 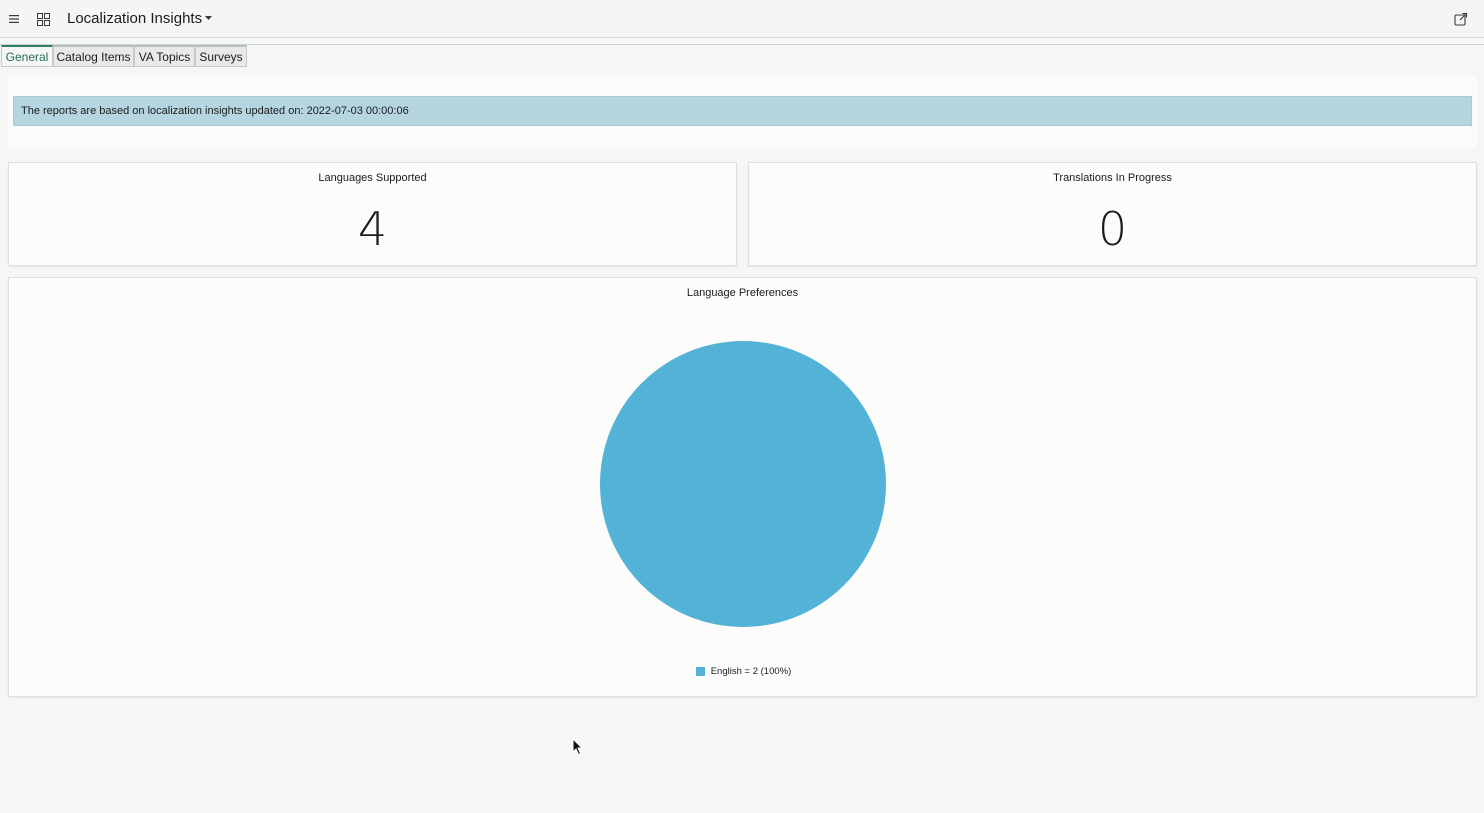 What do you see at coordinates (15, 19) in the screenshot?
I see `hamburger-menu-icon` at bounding box center [15, 19].